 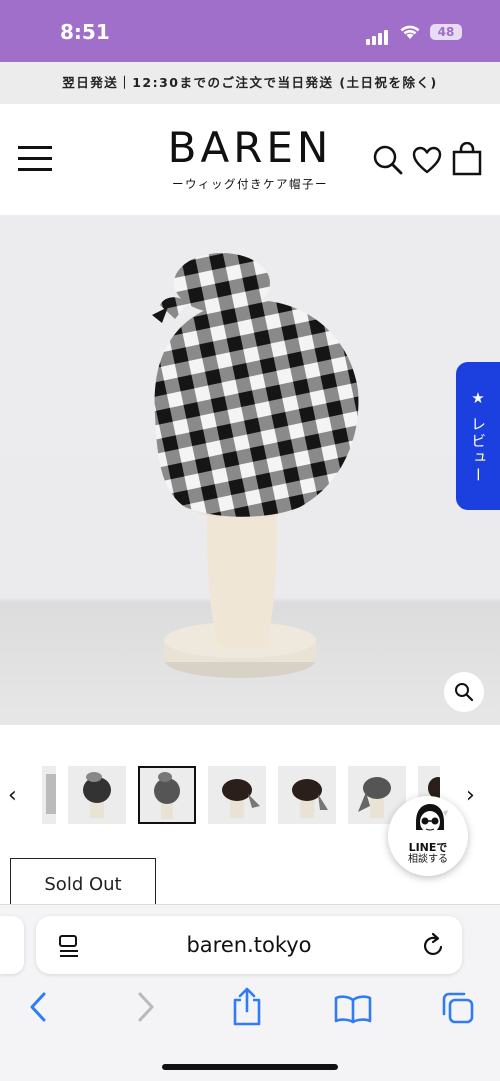 I want to click on home-indicator, so click(x=250, y=1067).